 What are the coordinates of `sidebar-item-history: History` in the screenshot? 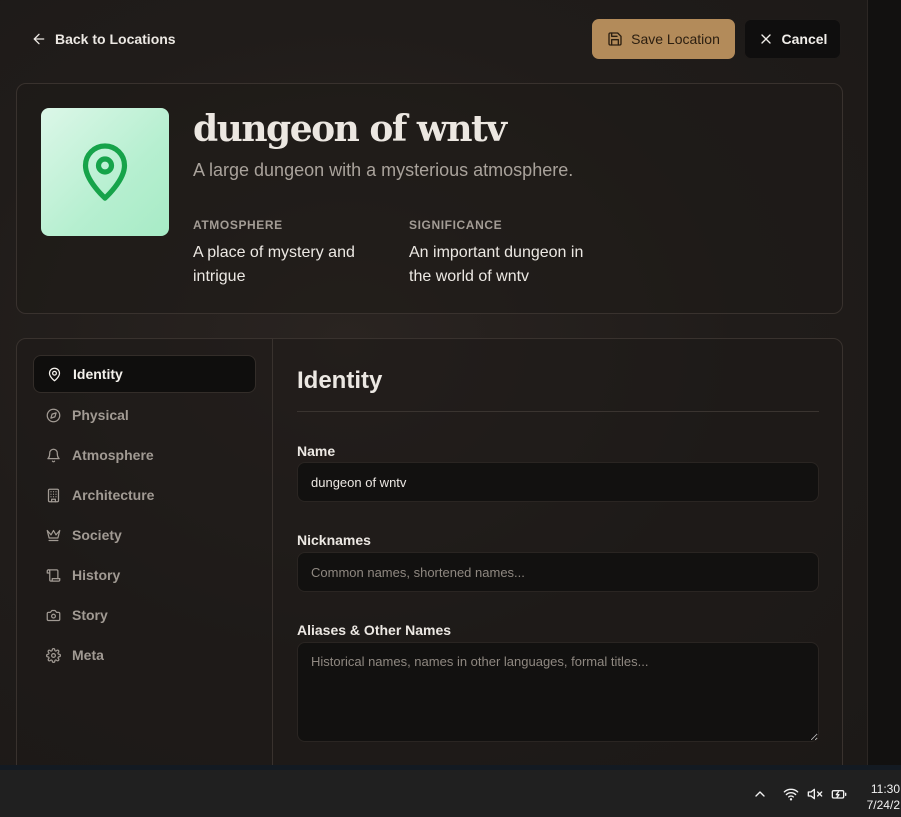 It's located at (144, 575).